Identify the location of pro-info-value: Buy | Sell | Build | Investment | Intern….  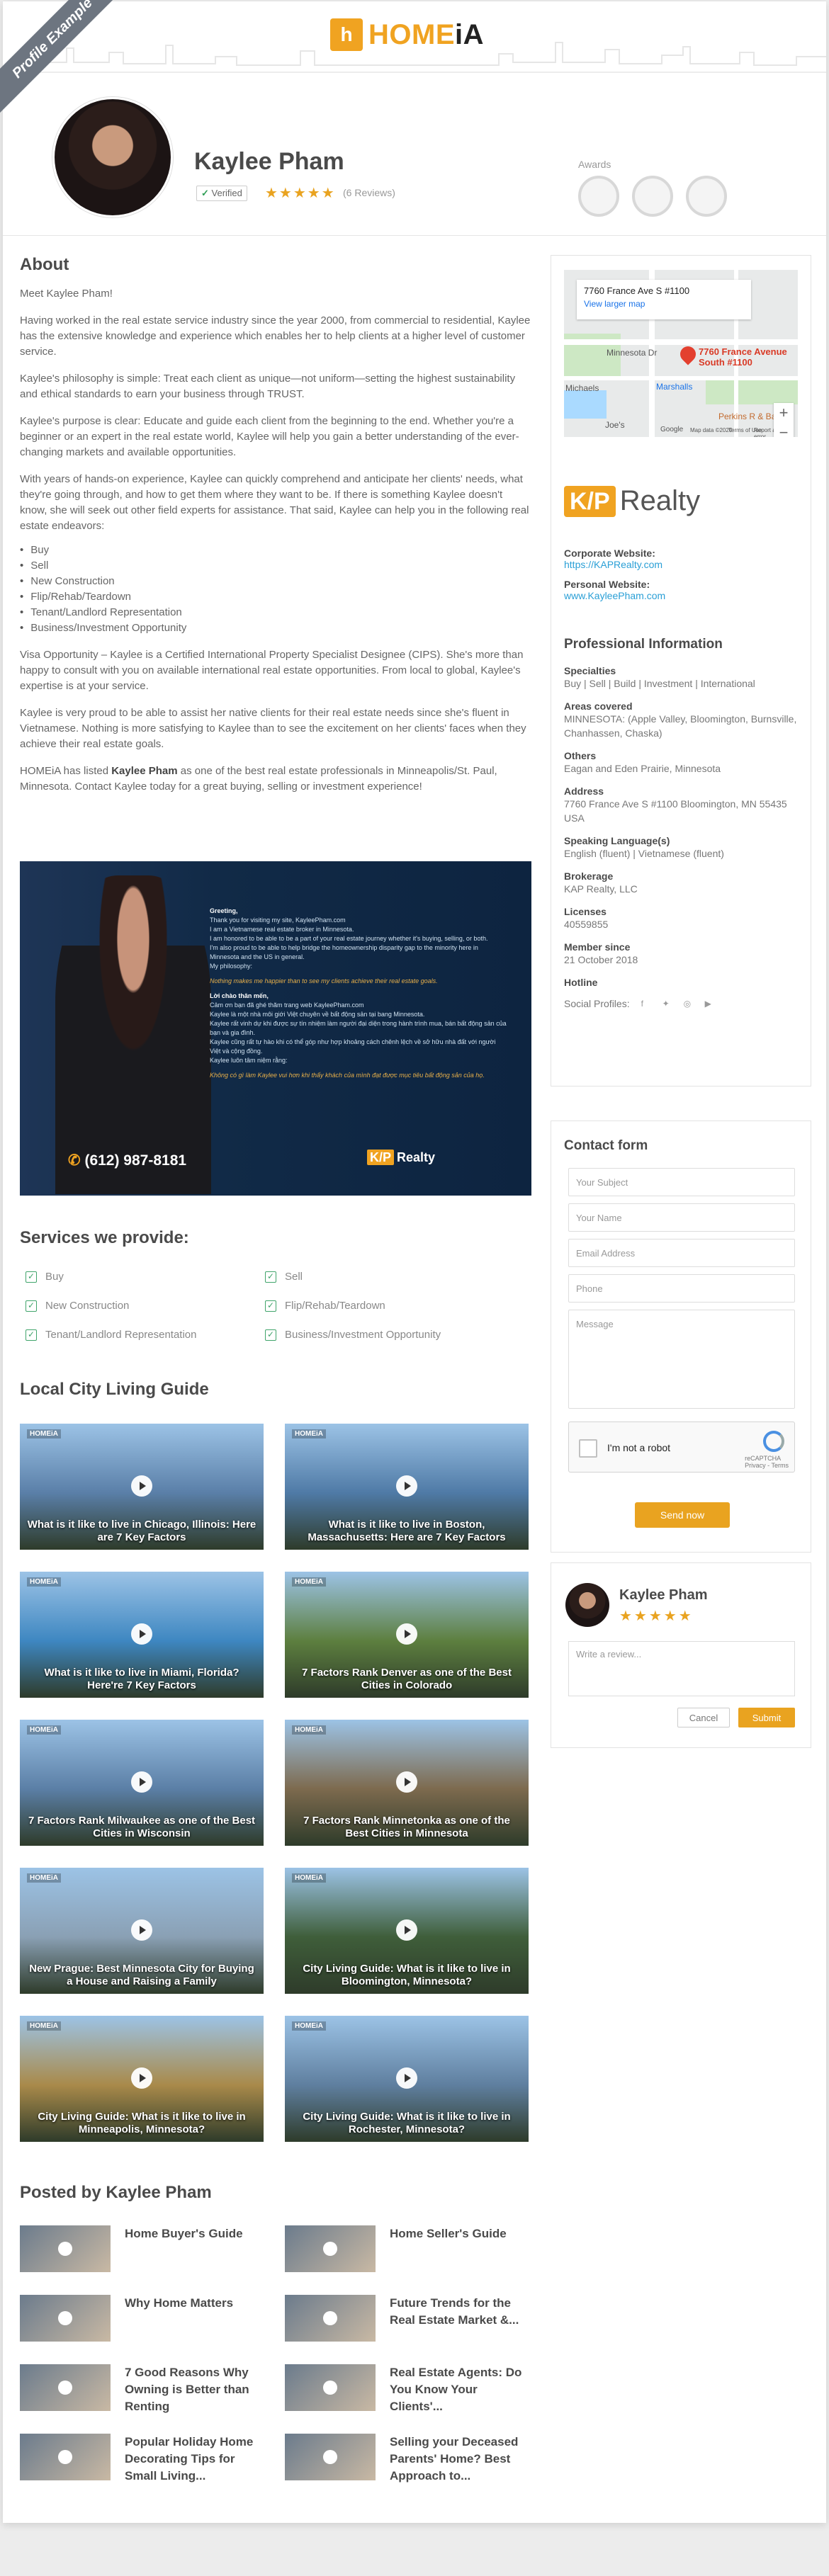
(659, 683).